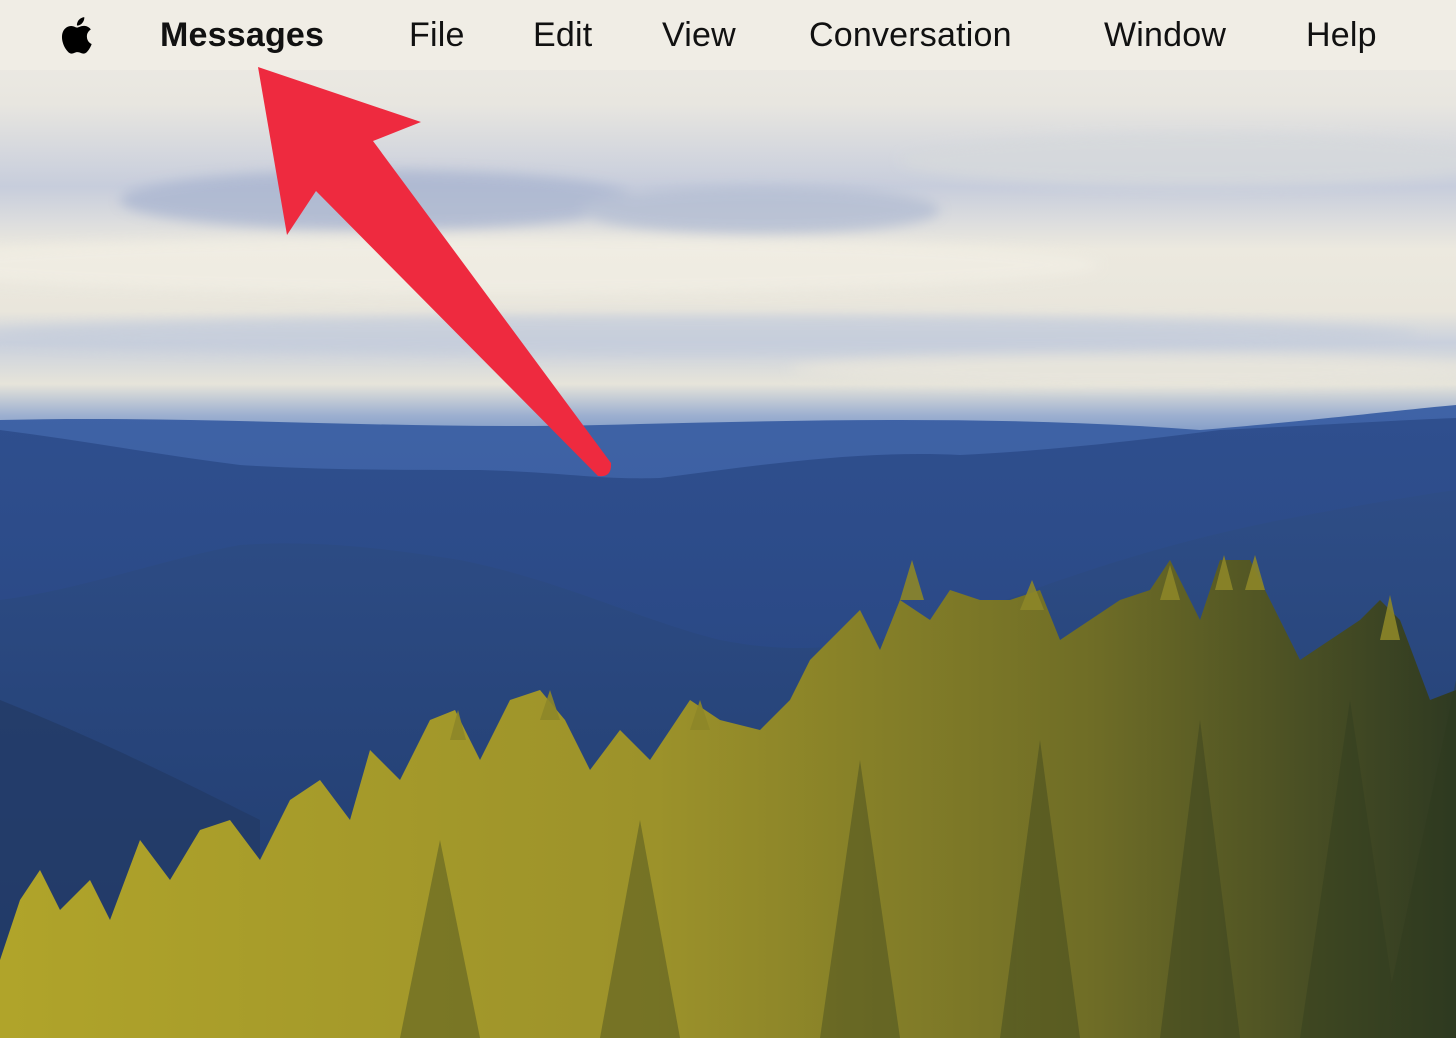 This screenshot has height=1038, width=1456. I want to click on menu-help: Help, so click(1341, 35).